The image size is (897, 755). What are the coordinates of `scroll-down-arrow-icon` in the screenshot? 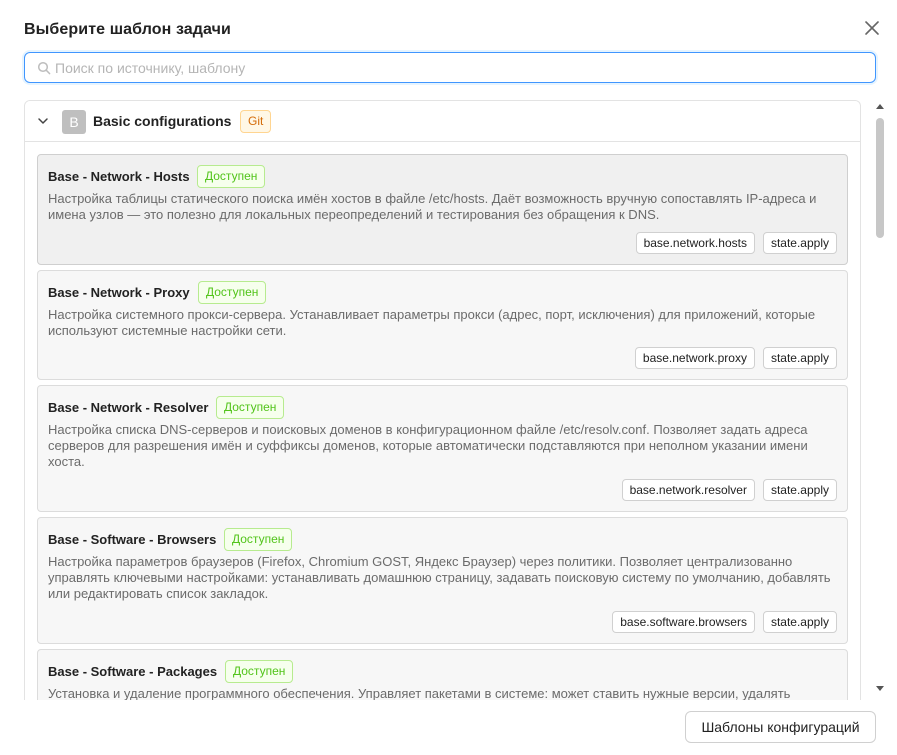 It's located at (880, 688).